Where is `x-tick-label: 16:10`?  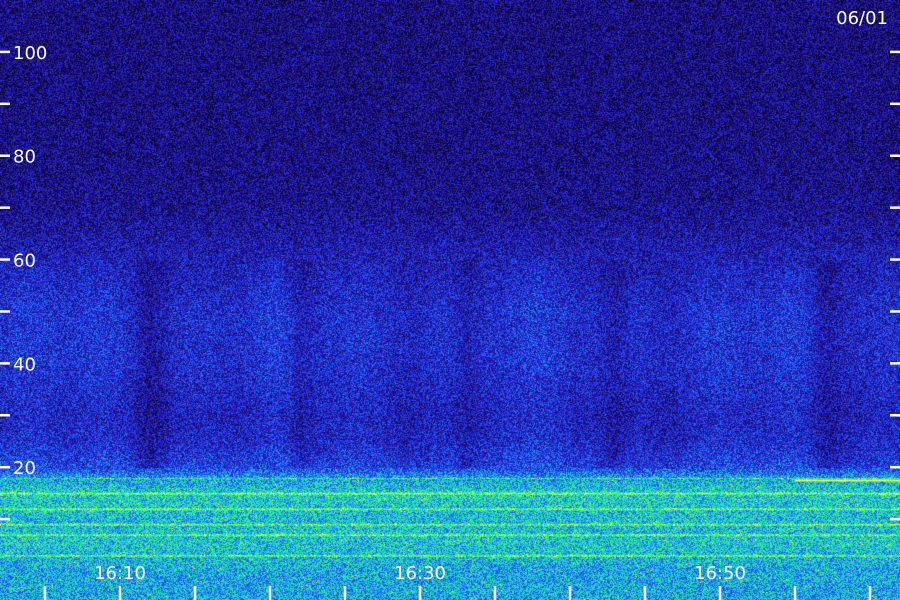
x-tick-label: 16:10 is located at coordinates (120, 573).